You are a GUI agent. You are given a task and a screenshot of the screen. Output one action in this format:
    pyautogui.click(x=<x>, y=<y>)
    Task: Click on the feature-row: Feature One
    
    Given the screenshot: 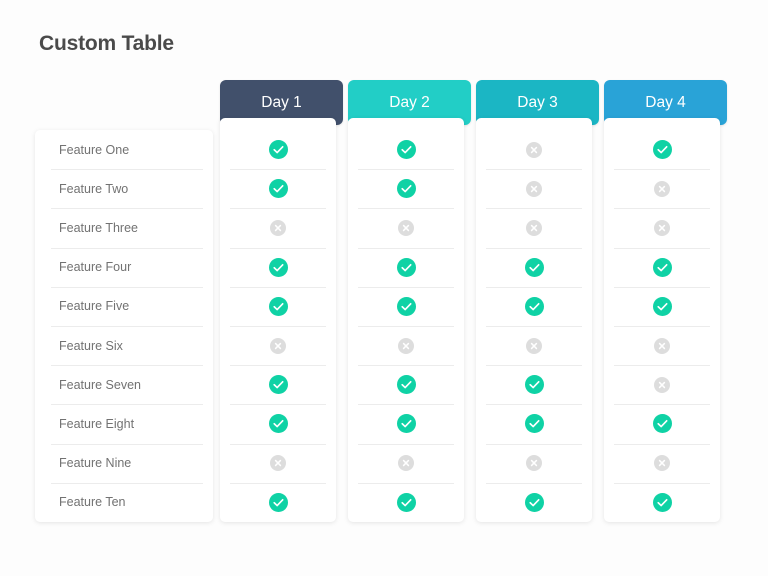 What is the action you would take?
    pyautogui.click(x=124, y=149)
    